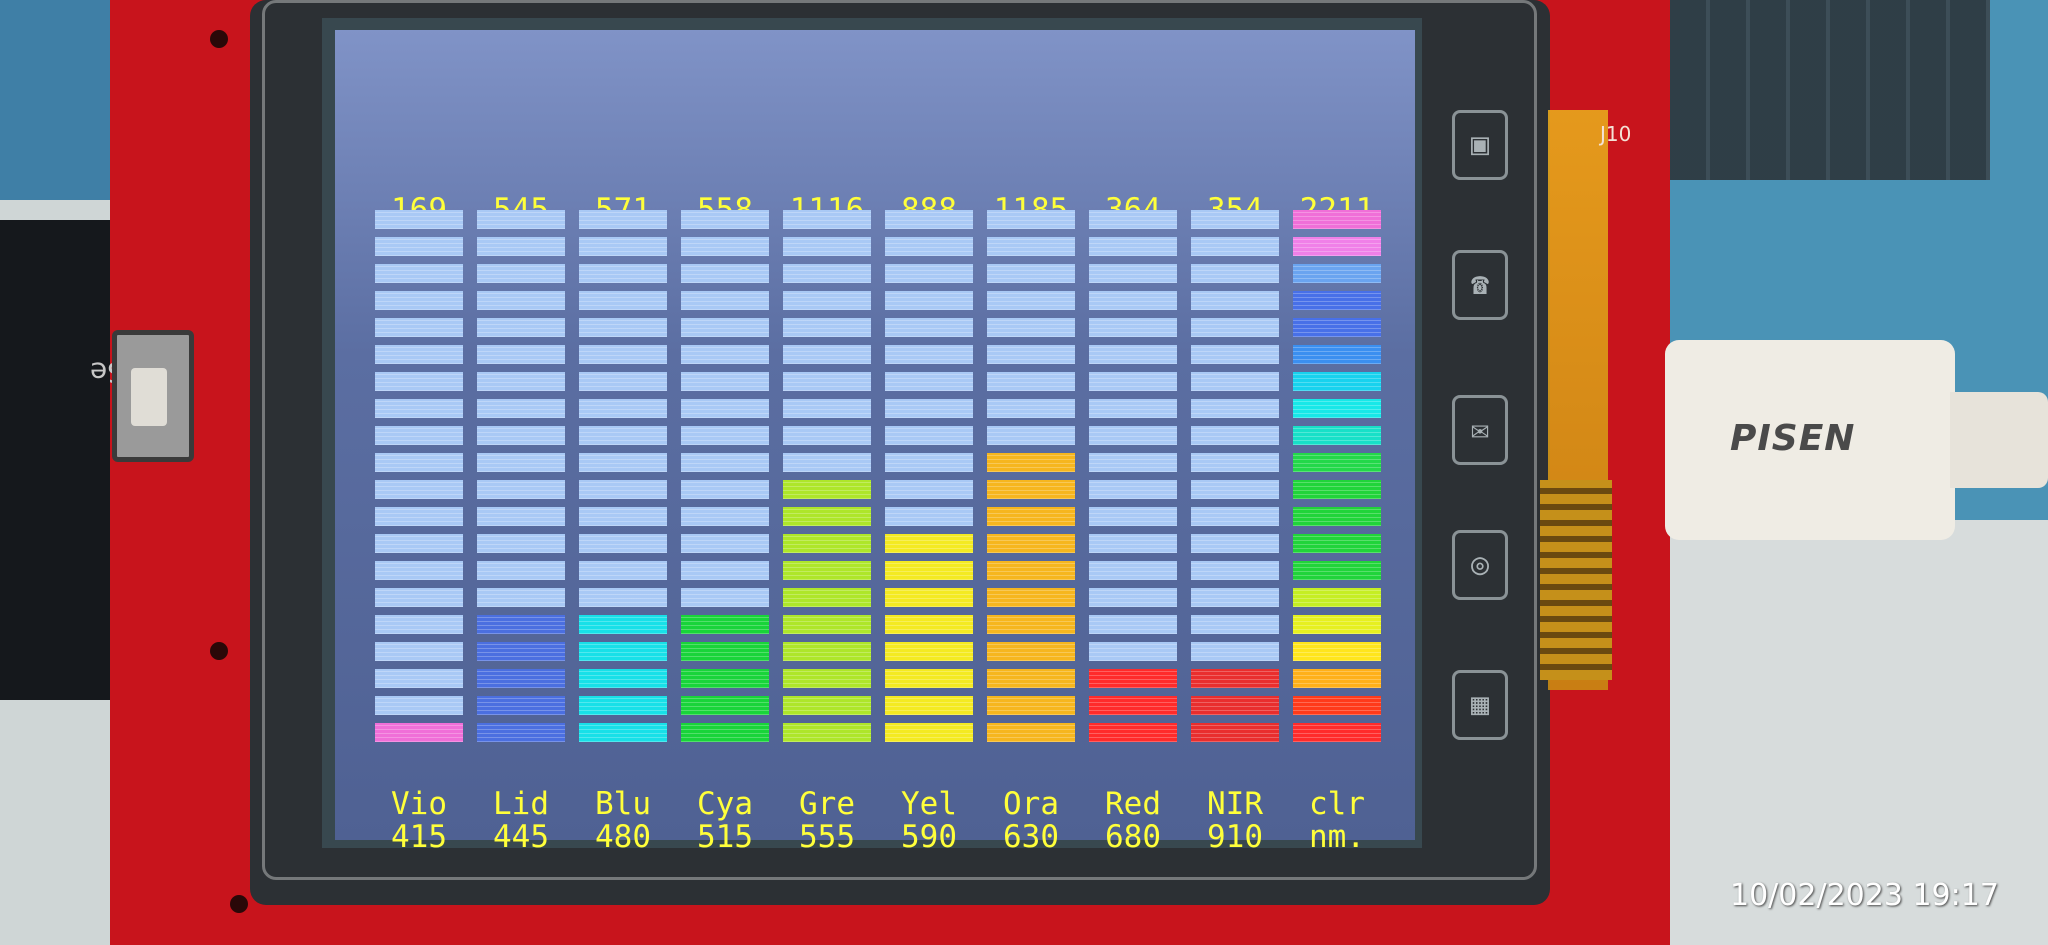 This screenshot has height=945, width=2048. What do you see at coordinates (827, 820) in the screenshot?
I see `channel-label: Gre 555` at bounding box center [827, 820].